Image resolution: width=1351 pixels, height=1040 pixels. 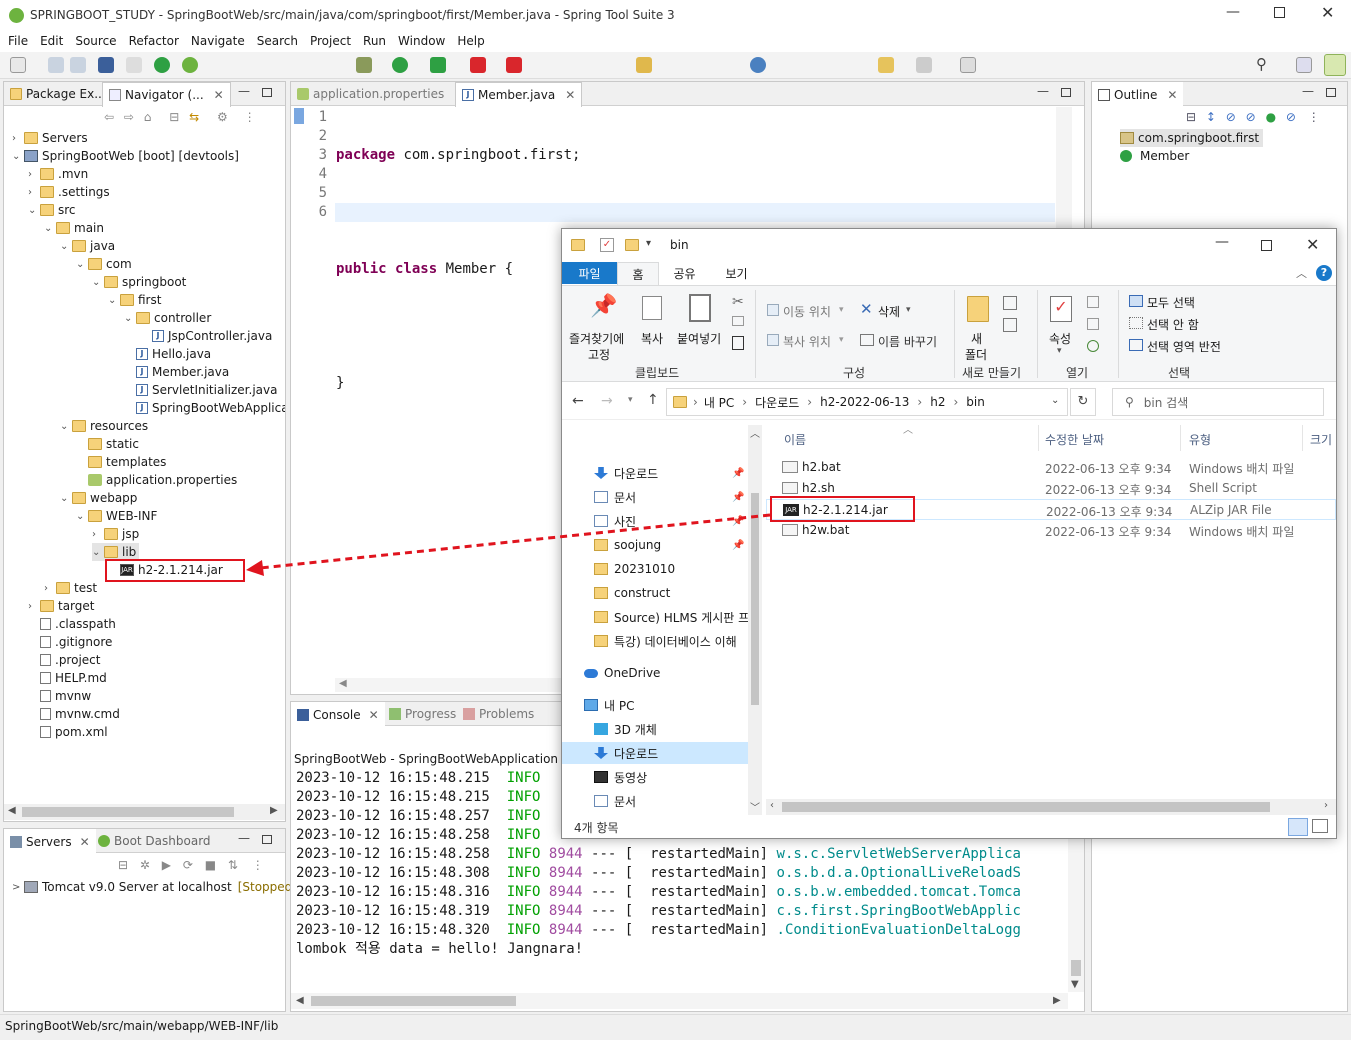 I want to click on help-icon: ?, so click(x=1324, y=273).